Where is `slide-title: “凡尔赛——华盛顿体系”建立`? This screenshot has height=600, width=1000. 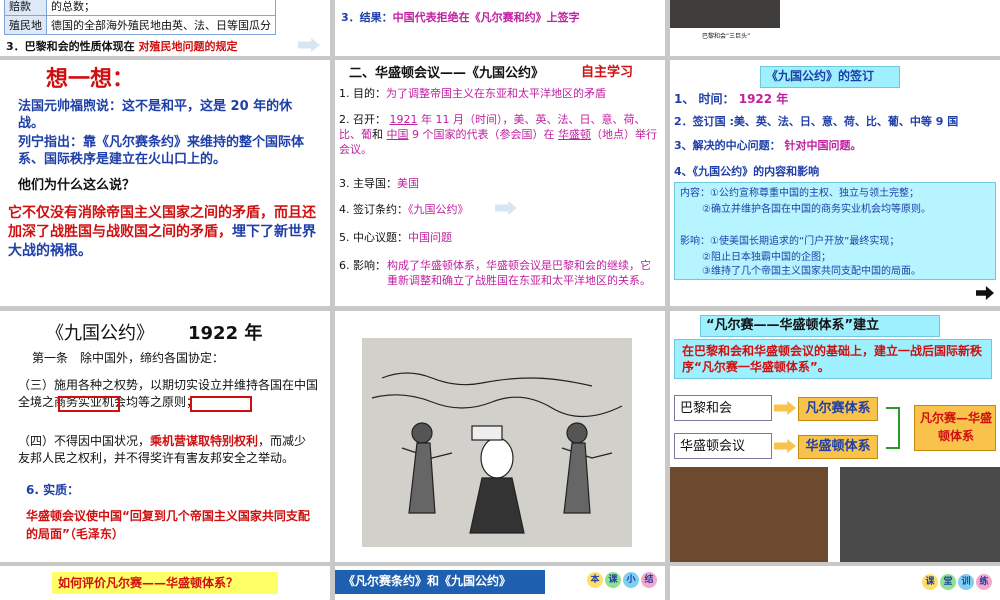
slide-title: “凡尔赛——华盛顿体系”建立 is located at coordinates (793, 325).